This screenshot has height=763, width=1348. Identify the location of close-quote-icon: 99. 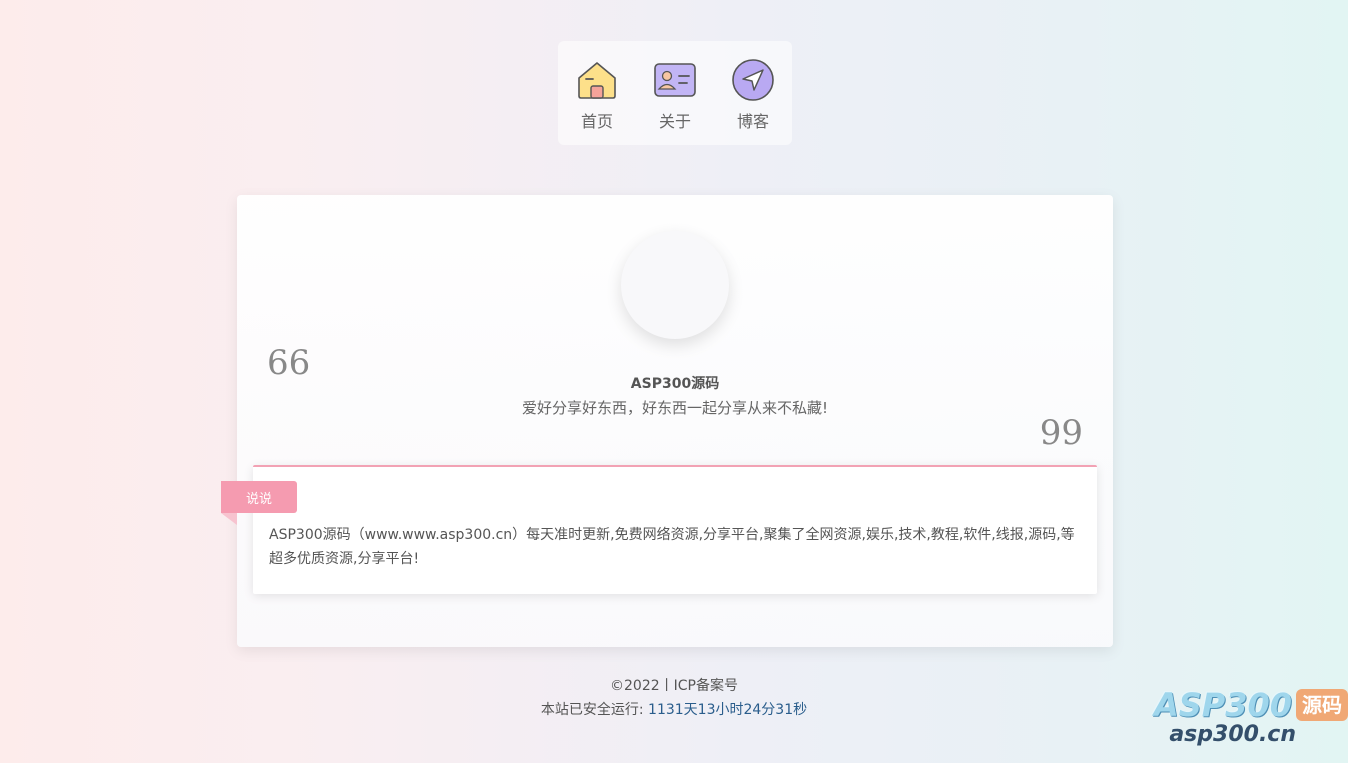
(1061, 433).